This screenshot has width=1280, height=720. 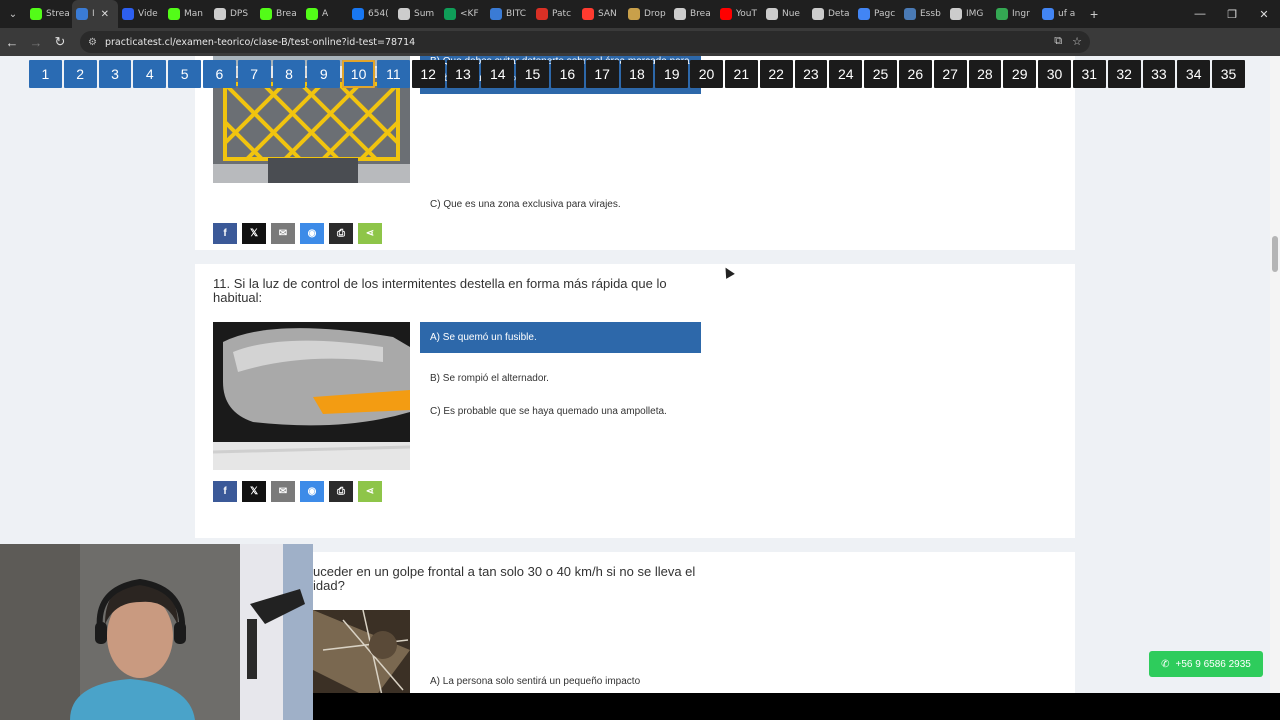 What do you see at coordinates (567, 74) in the screenshot?
I see `question-nav-button: 16` at bounding box center [567, 74].